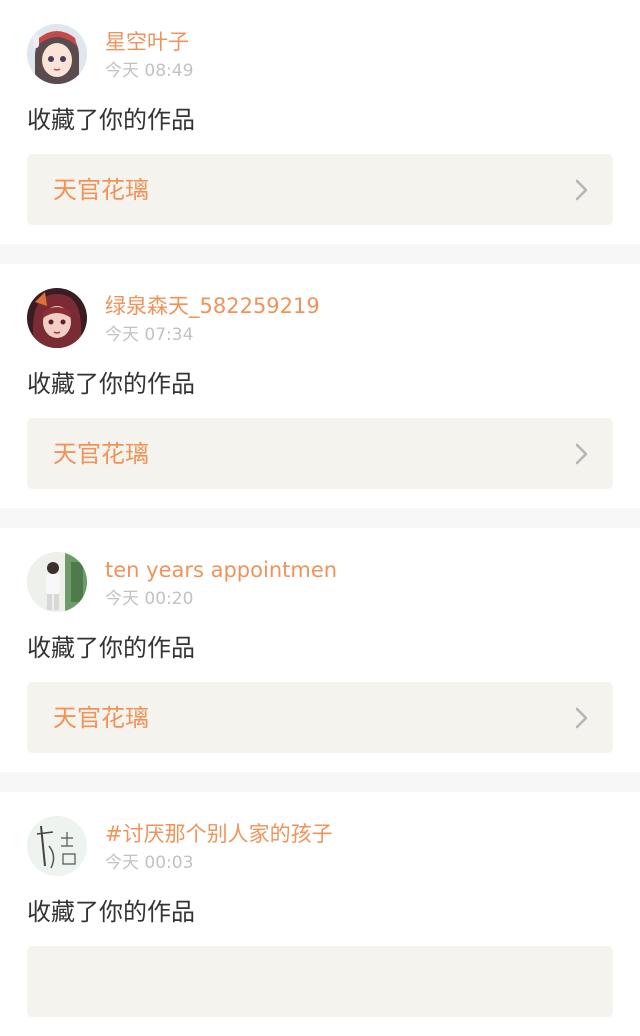  What do you see at coordinates (320, 981) in the screenshot?
I see `work-link` at bounding box center [320, 981].